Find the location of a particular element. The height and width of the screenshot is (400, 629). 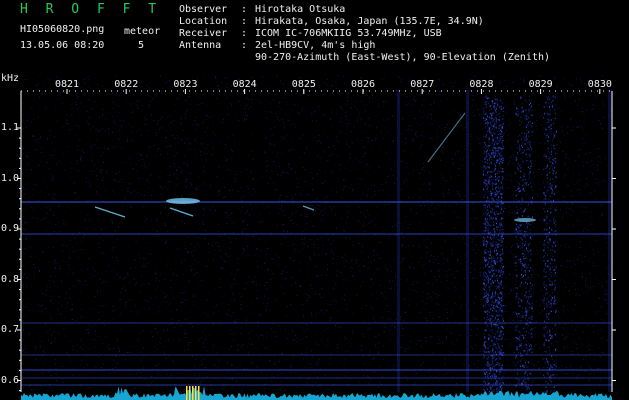

time-tick-label: 0822 is located at coordinates (126, 84).